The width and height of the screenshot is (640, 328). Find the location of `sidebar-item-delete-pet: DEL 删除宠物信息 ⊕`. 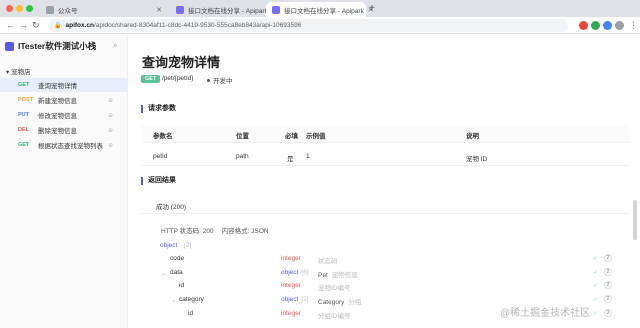

sidebar-item-delete-pet: DEL 删除宠物信息 ⊕ is located at coordinates (63, 130).